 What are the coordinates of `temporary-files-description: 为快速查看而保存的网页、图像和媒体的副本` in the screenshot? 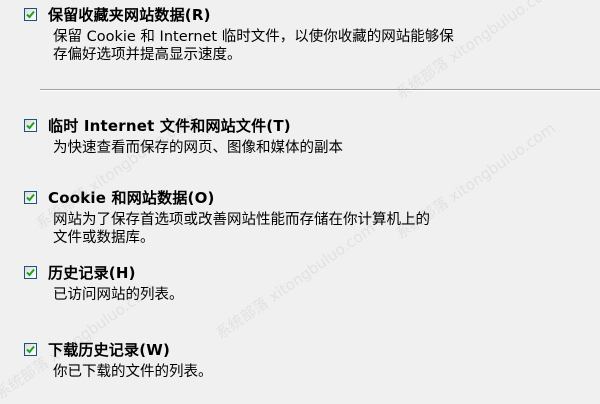 It's located at (198, 148).